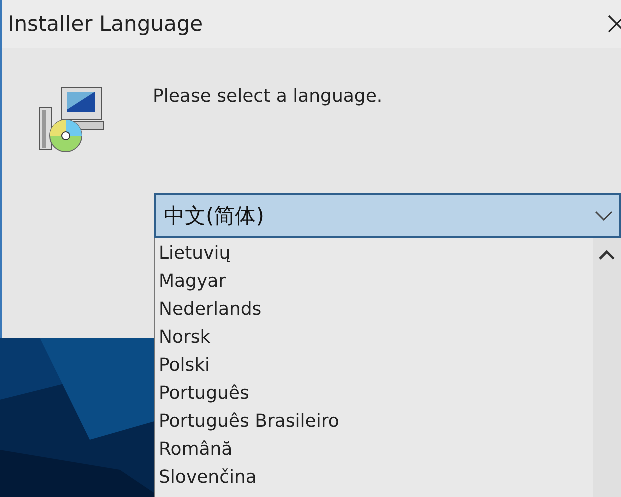 The width and height of the screenshot is (621, 497). I want to click on language-option: Lietuvių, so click(374, 254).